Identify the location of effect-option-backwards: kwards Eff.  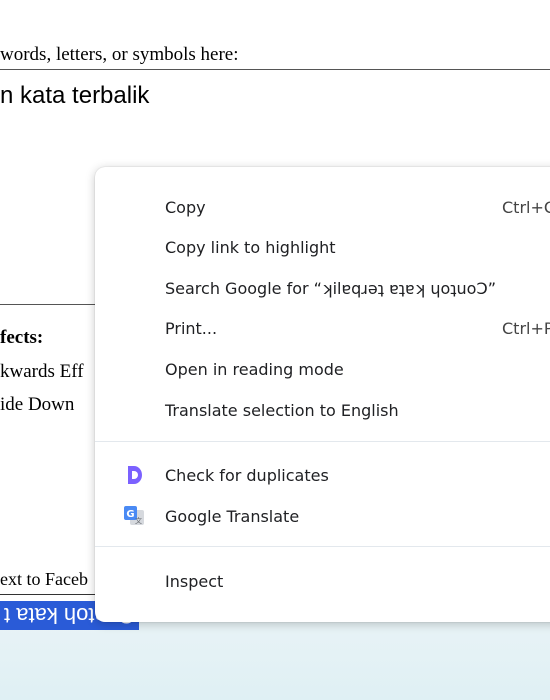
(42, 372).